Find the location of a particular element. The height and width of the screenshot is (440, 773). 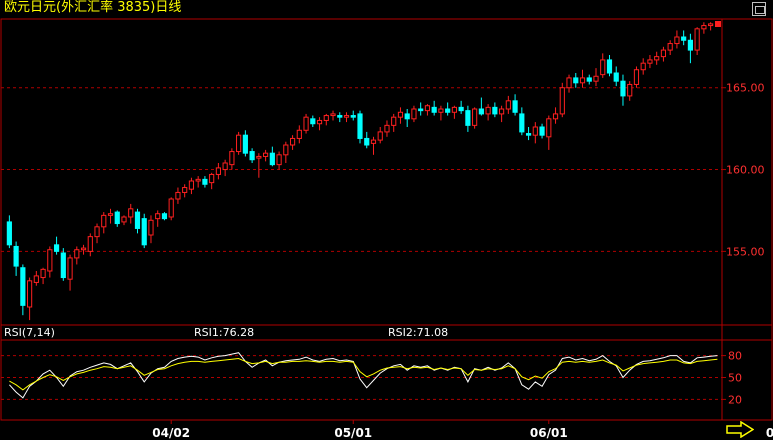

rsi-level-label: 80 is located at coordinates (735, 356).